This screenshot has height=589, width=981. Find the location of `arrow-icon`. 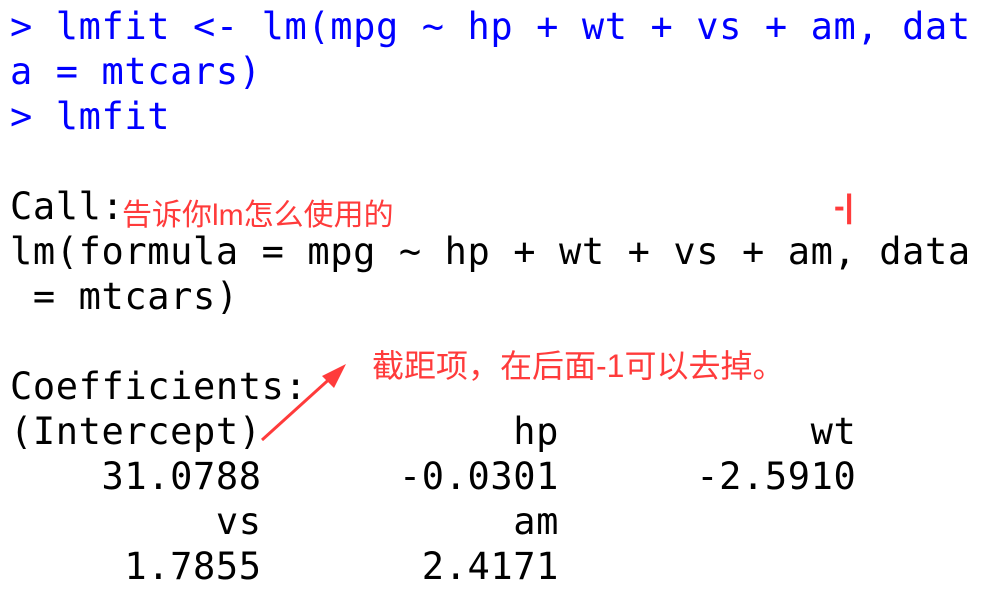

arrow-icon is located at coordinates (303, 403).